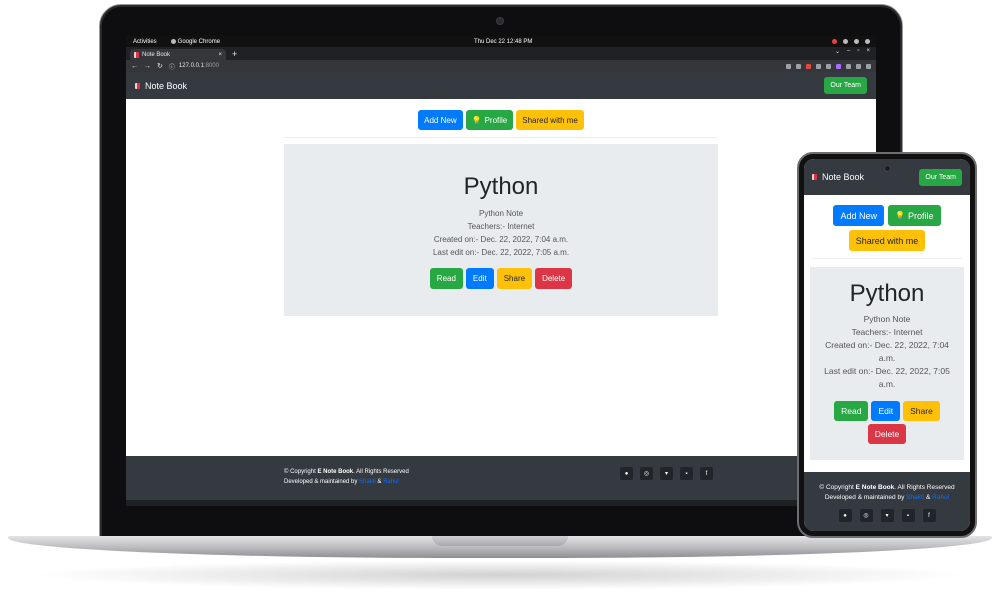 This screenshot has width=1000, height=604. Describe the element at coordinates (500, 575) in the screenshot. I see `laptop-shadow` at that location.